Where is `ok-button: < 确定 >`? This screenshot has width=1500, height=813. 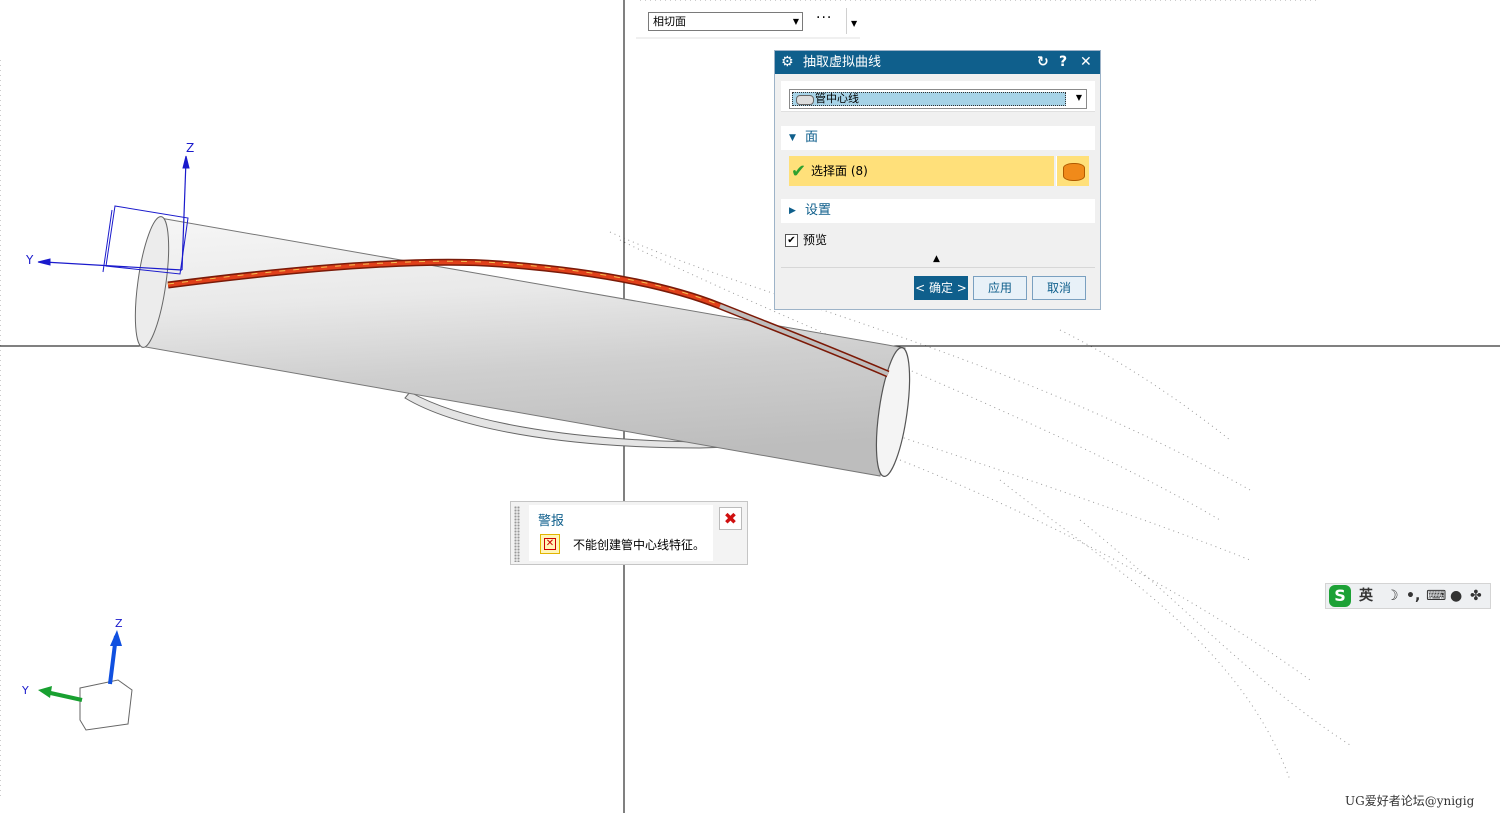 ok-button: < 确定 > is located at coordinates (941, 288).